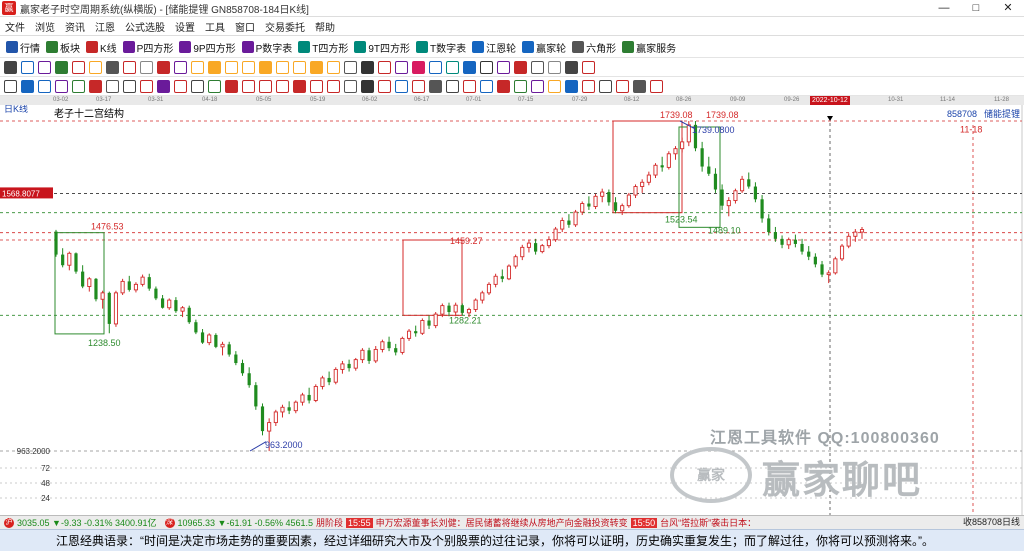 The height and width of the screenshot is (551, 1024). I want to click on toolbar-button-5: P数字表, so click(266, 47).